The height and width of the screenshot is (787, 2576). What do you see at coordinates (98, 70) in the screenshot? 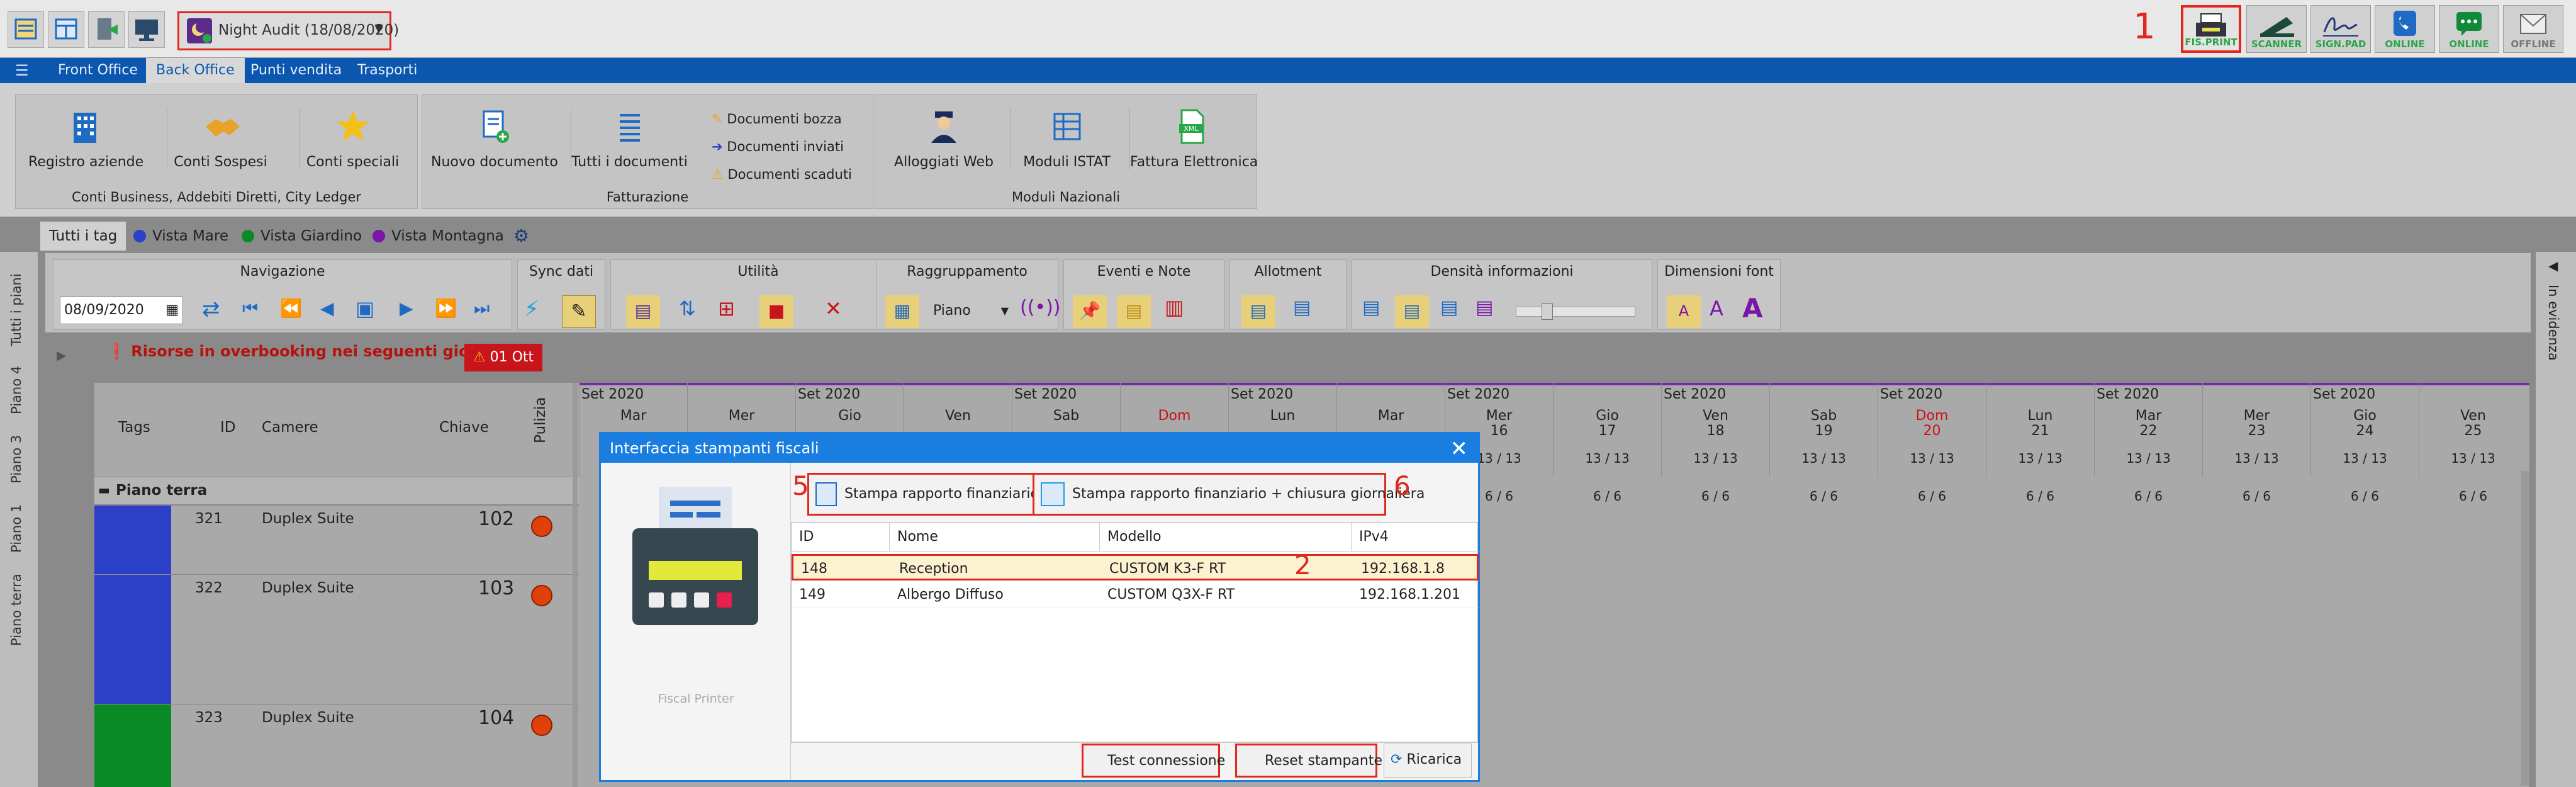
I see `tab-front-office: Front Office` at bounding box center [98, 70].